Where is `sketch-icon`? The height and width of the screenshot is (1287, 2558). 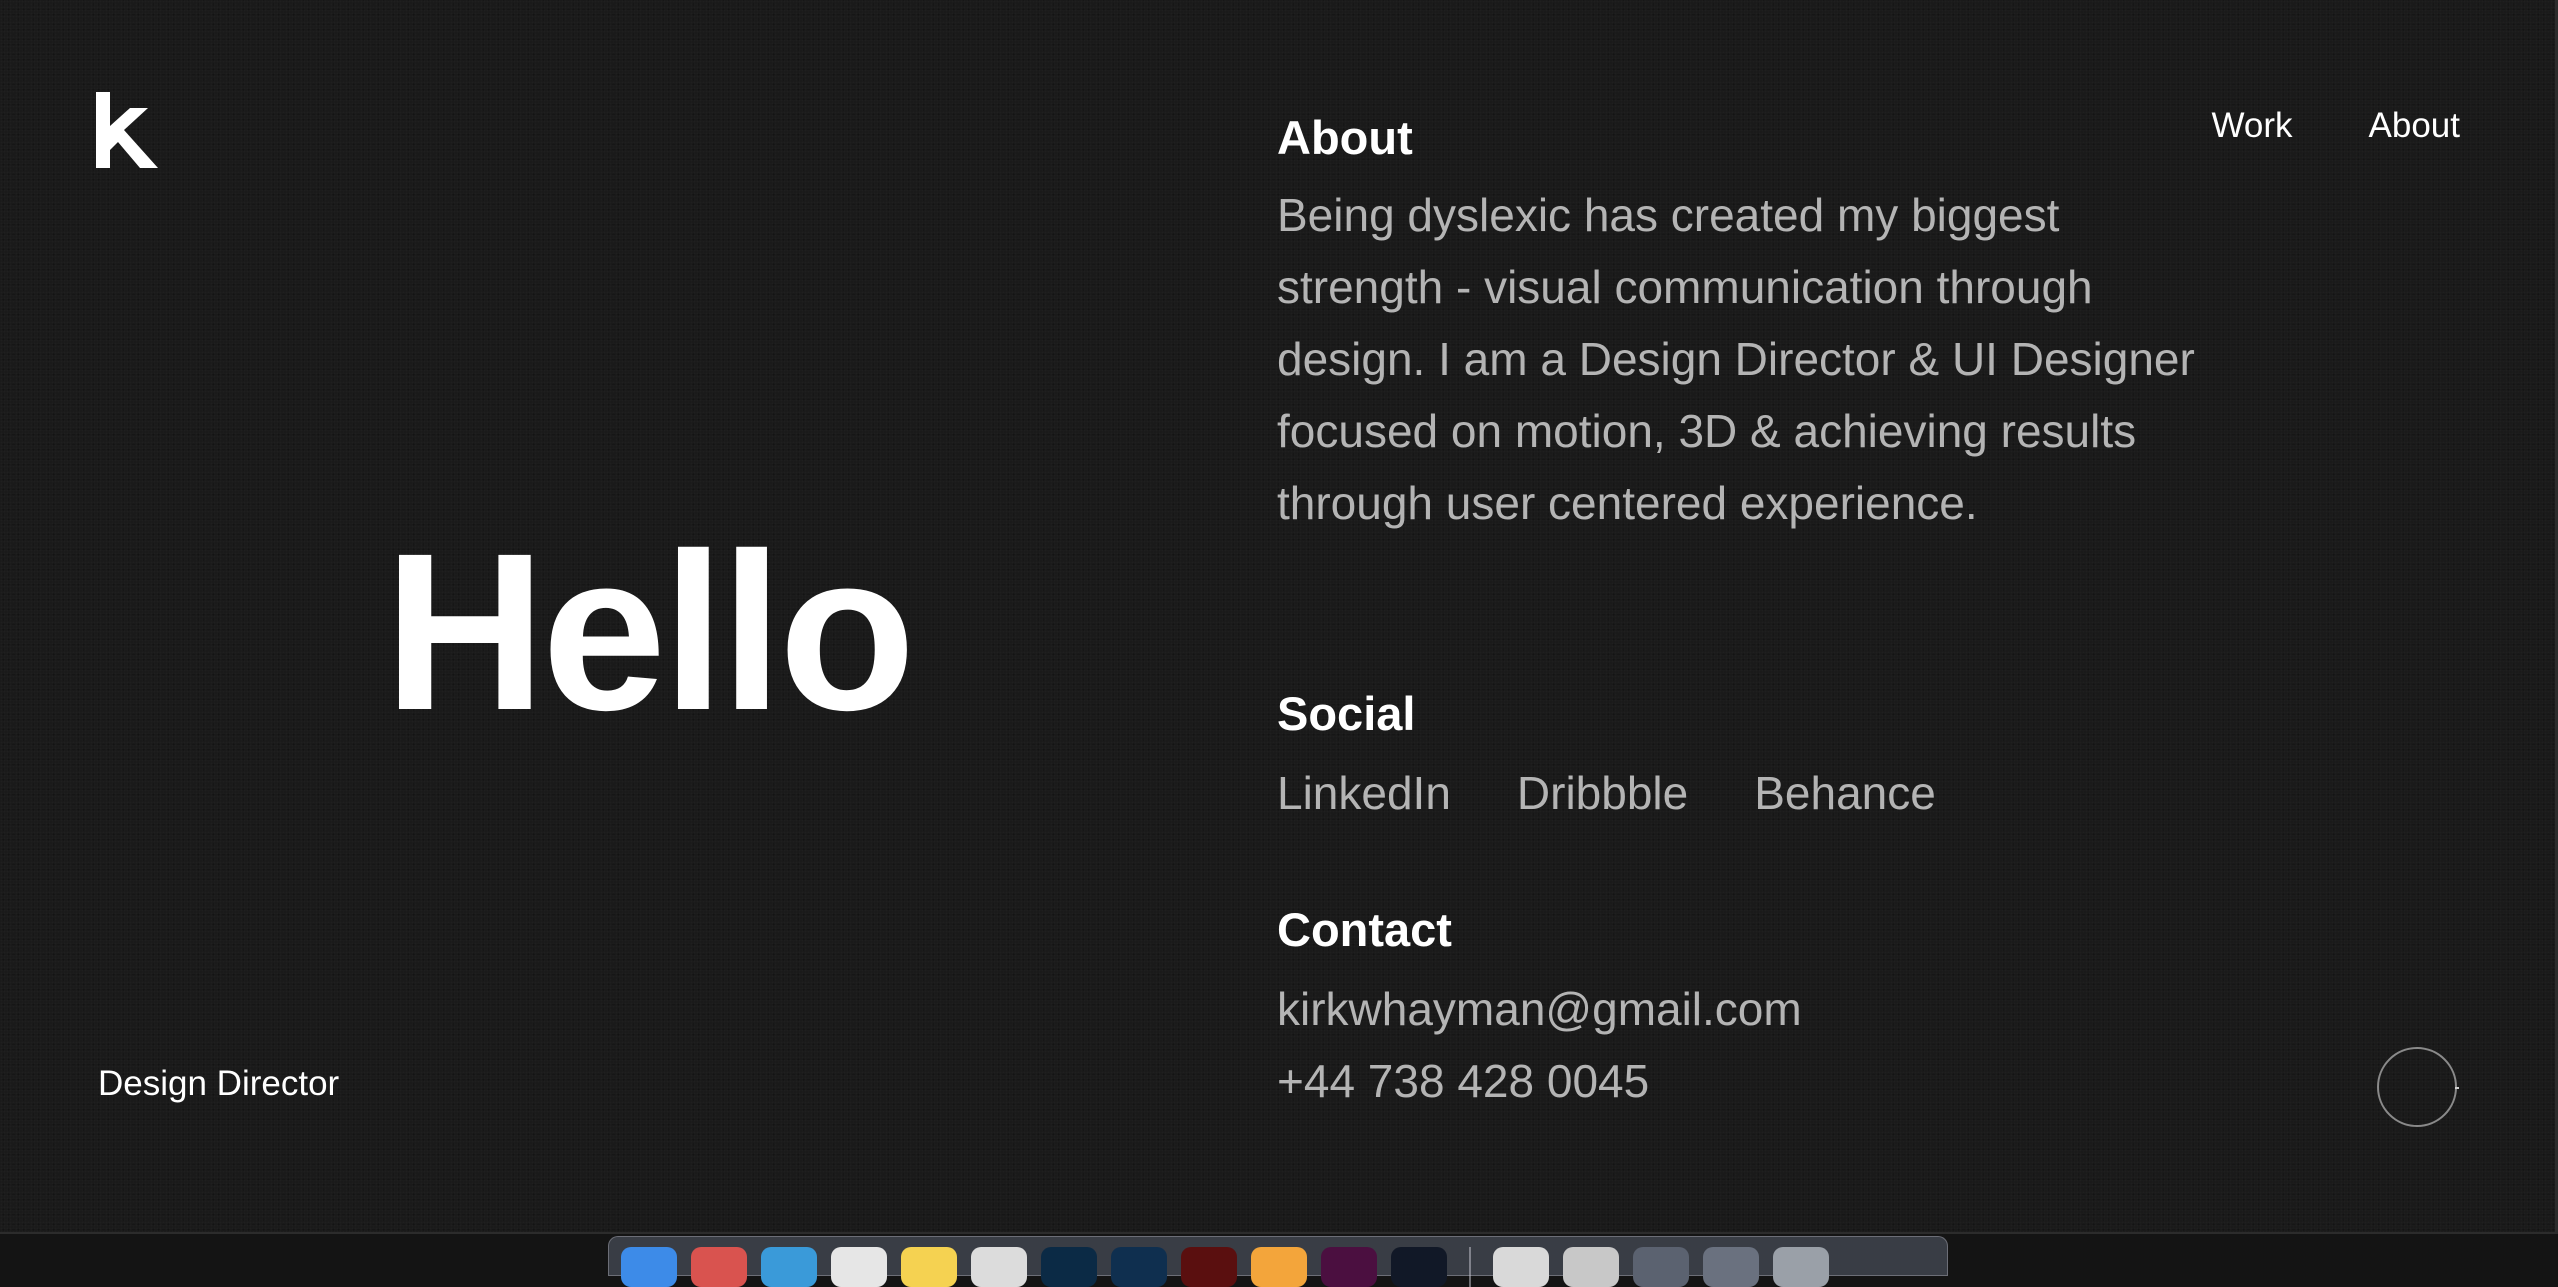
sketch-icon is located at coordinates (1279, 1267).